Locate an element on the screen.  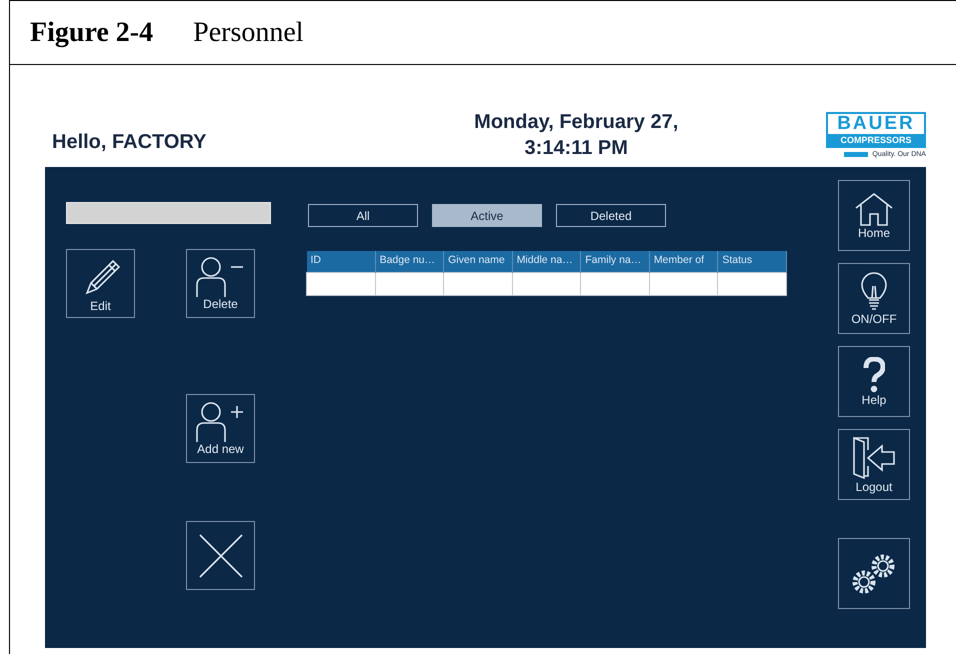
date-text: Monday, February 27, is located at coordinates (576, 122).